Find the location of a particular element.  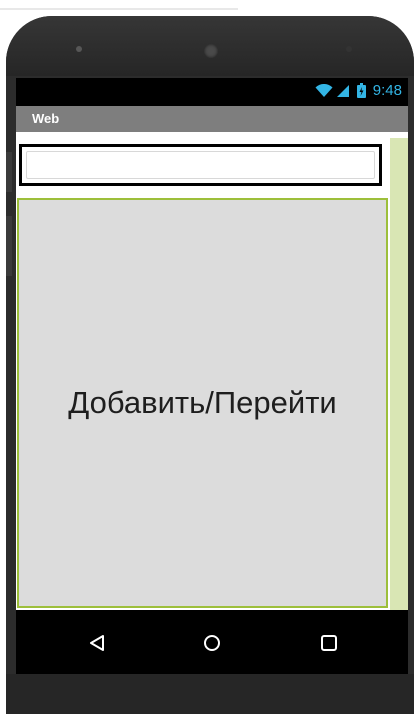

status-icons: 9:48 is located at coordinates (358, 90).